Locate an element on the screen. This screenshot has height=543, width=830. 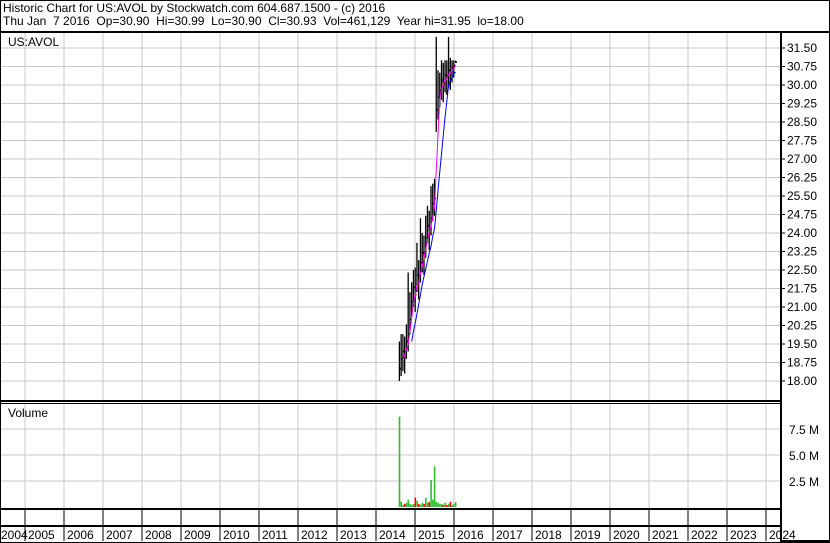
price-tick-label: 24.75 is located at coordinates (802, 215).